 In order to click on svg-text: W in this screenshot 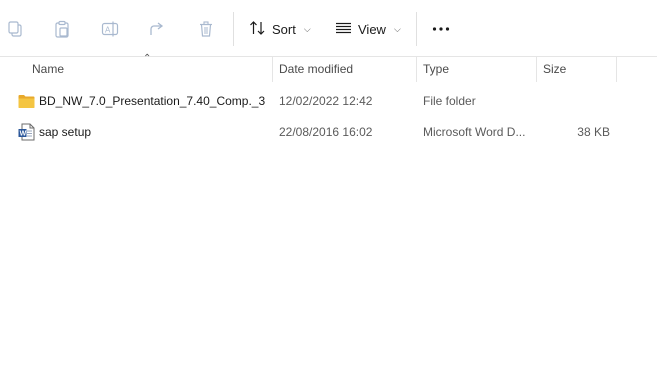, I will do `click(23, 134)`.